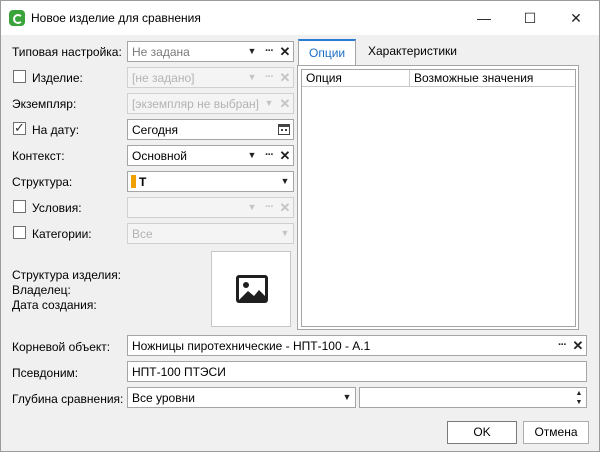  What do you see at coordinates (356, 78) in the screenshot?
I see `column-header-option: Опция` at bounding box center [356, 78].